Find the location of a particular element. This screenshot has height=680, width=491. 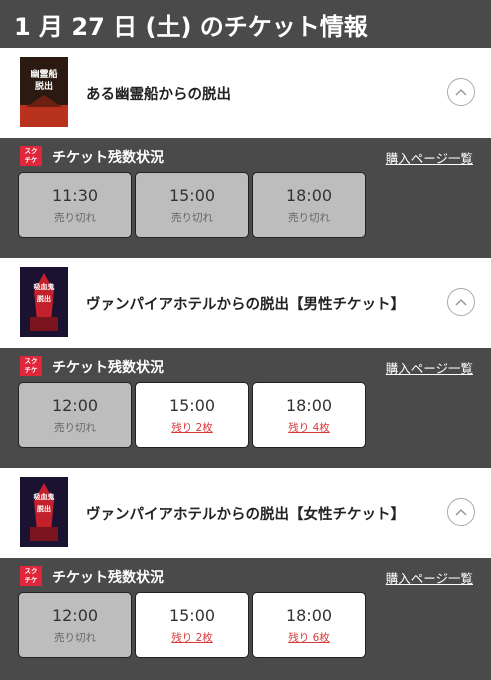

slot-time: 11:30 is located at coordinates (75, 195).